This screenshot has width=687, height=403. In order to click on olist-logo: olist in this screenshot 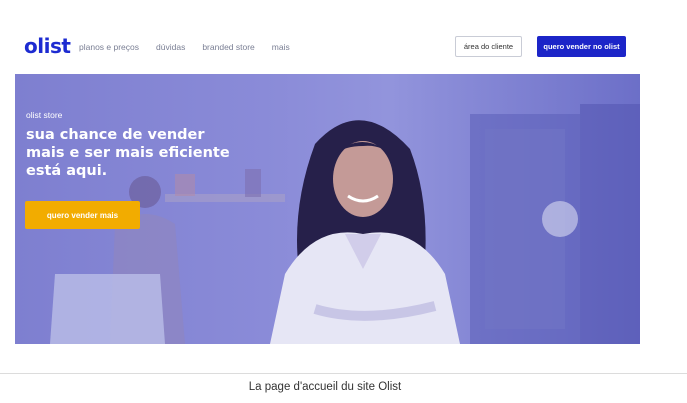, I will do `click(47, 46)`.